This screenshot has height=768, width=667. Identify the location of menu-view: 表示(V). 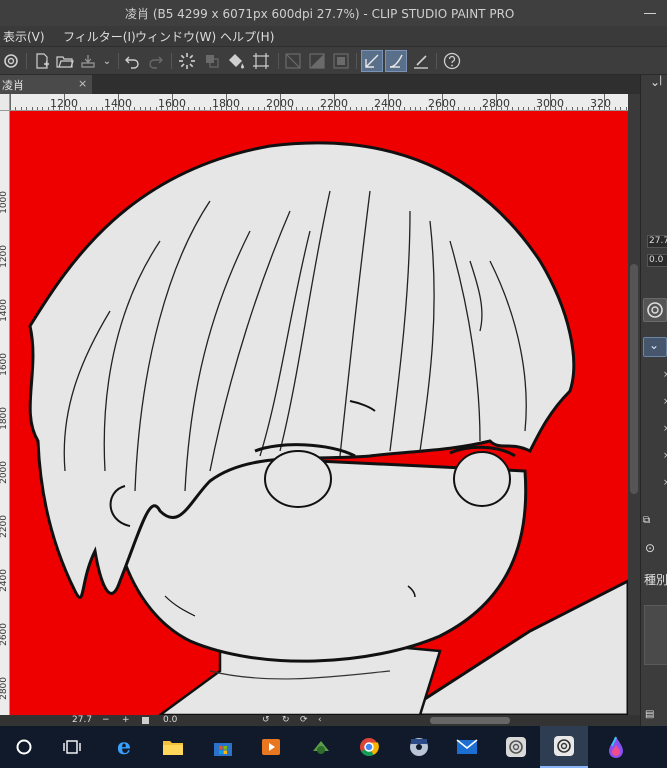
(24, 36).